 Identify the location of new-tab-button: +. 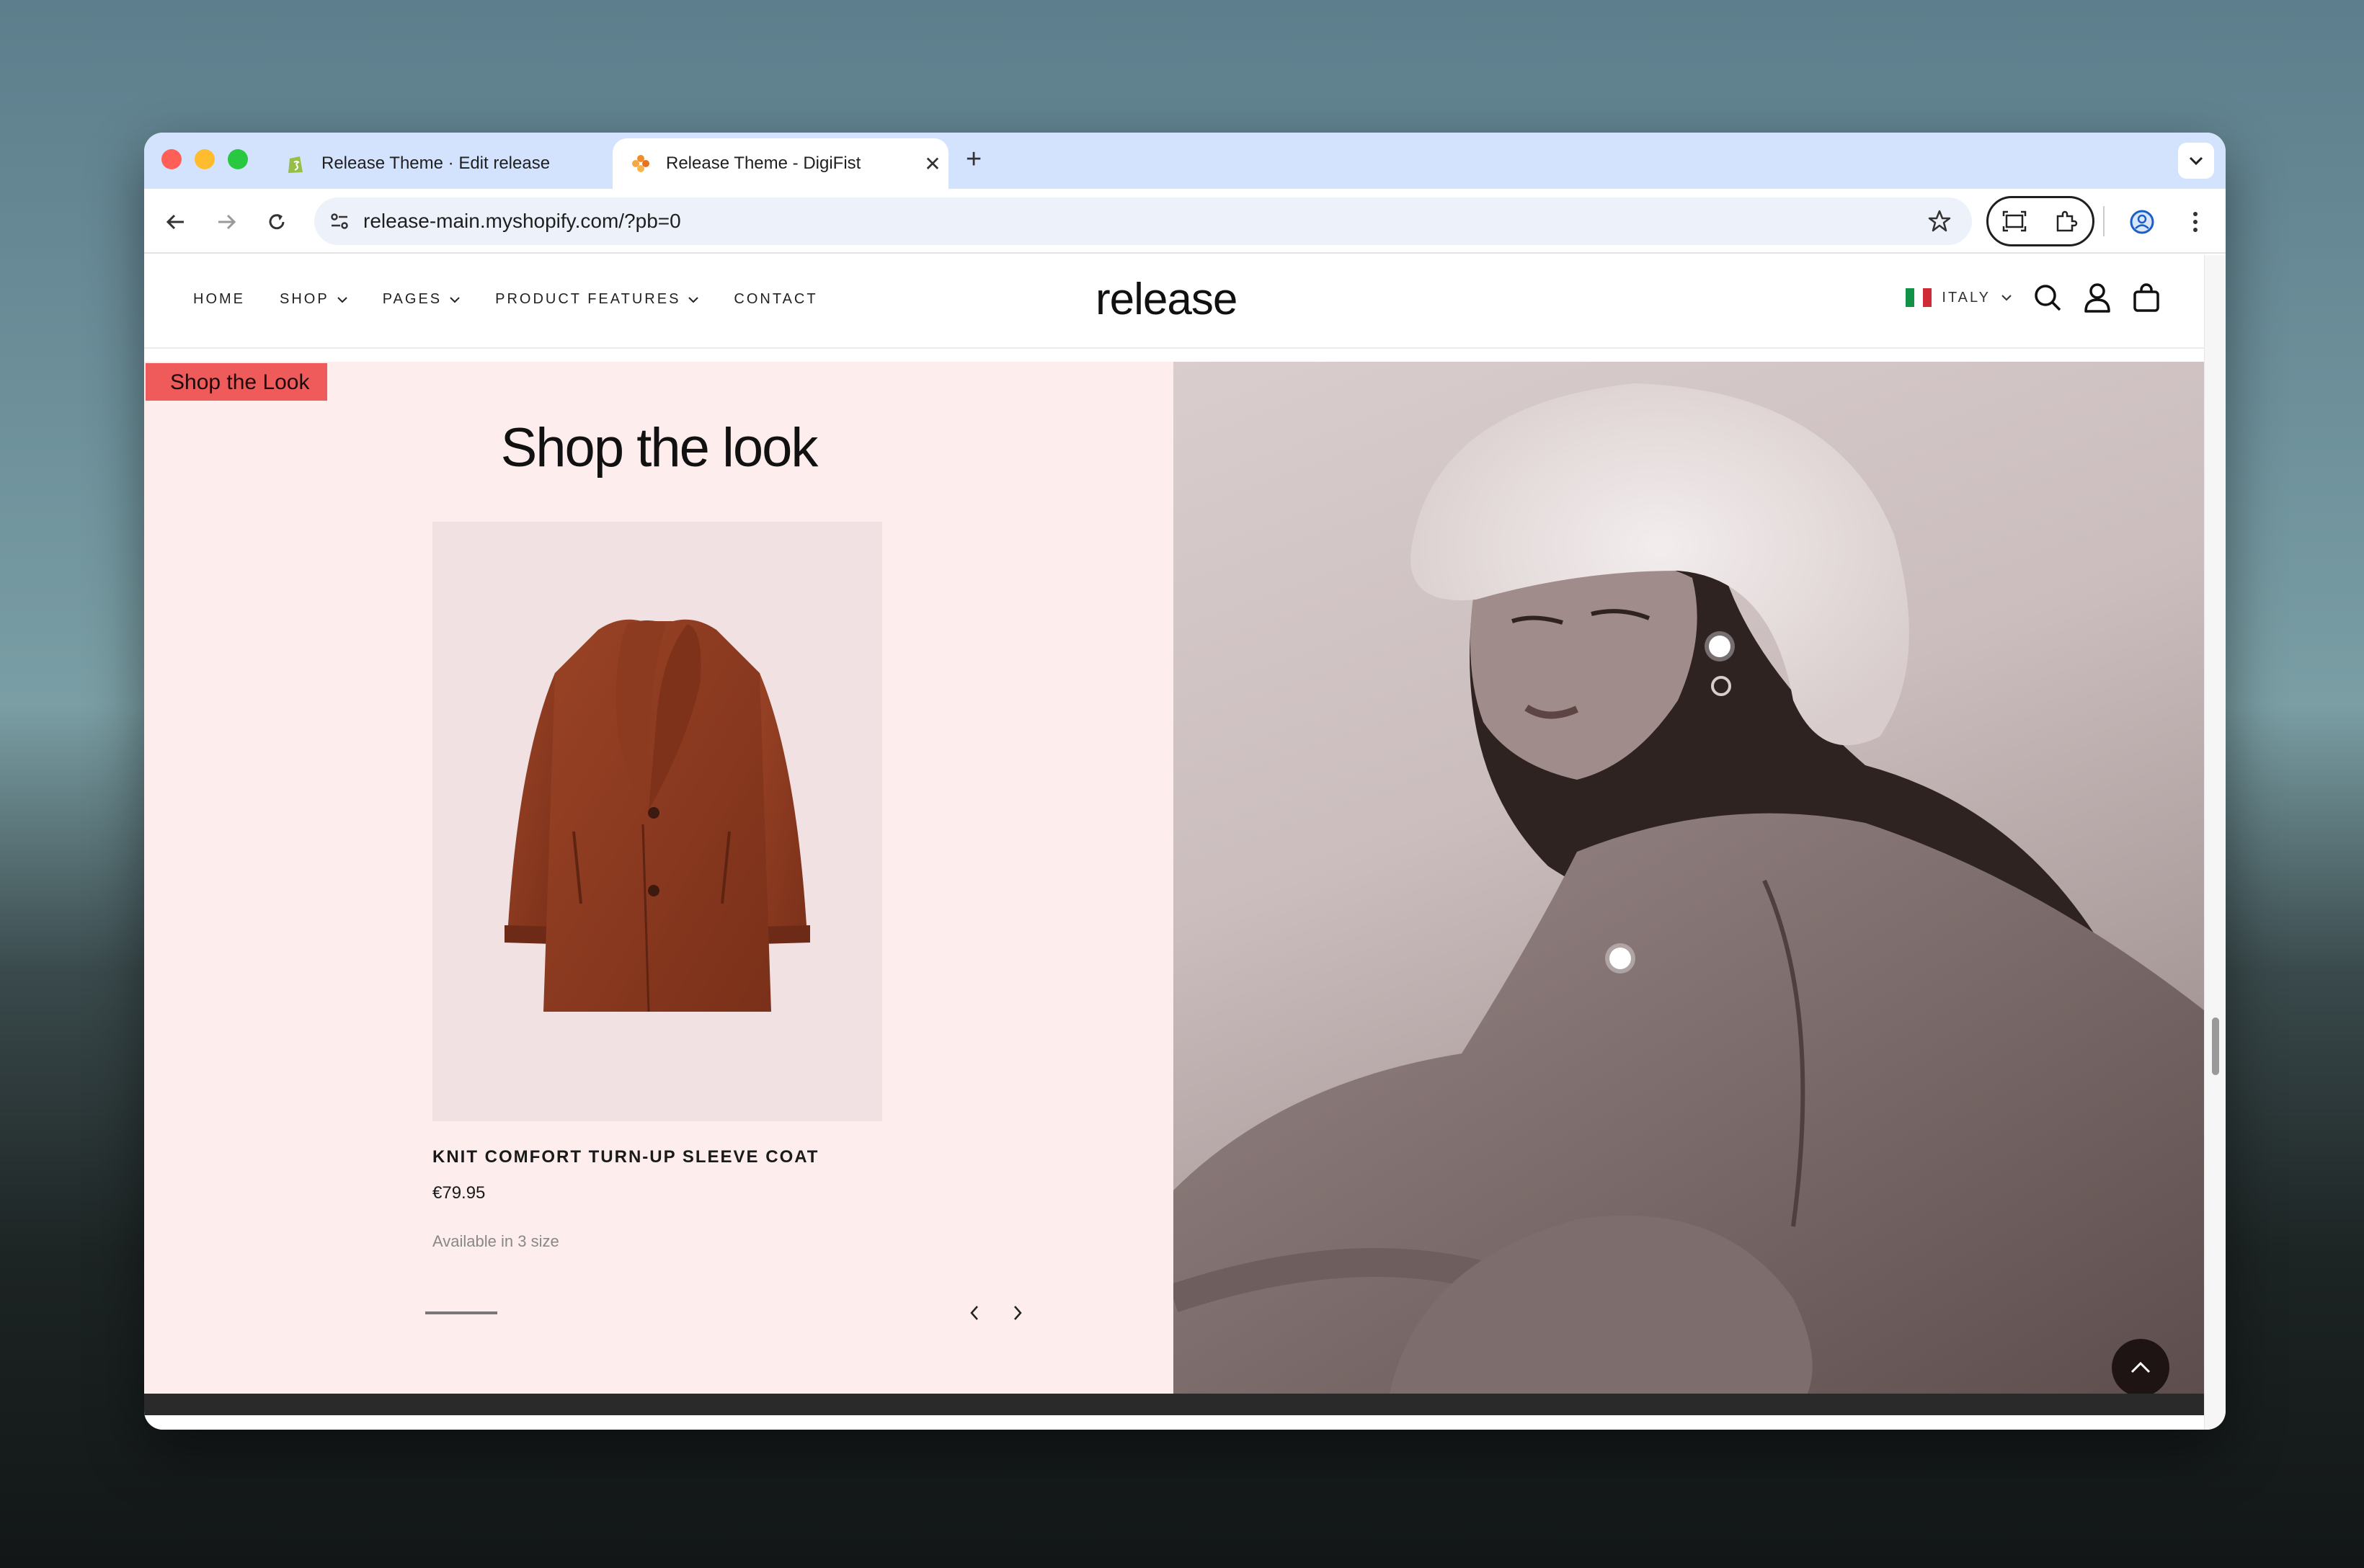
(974, 159).